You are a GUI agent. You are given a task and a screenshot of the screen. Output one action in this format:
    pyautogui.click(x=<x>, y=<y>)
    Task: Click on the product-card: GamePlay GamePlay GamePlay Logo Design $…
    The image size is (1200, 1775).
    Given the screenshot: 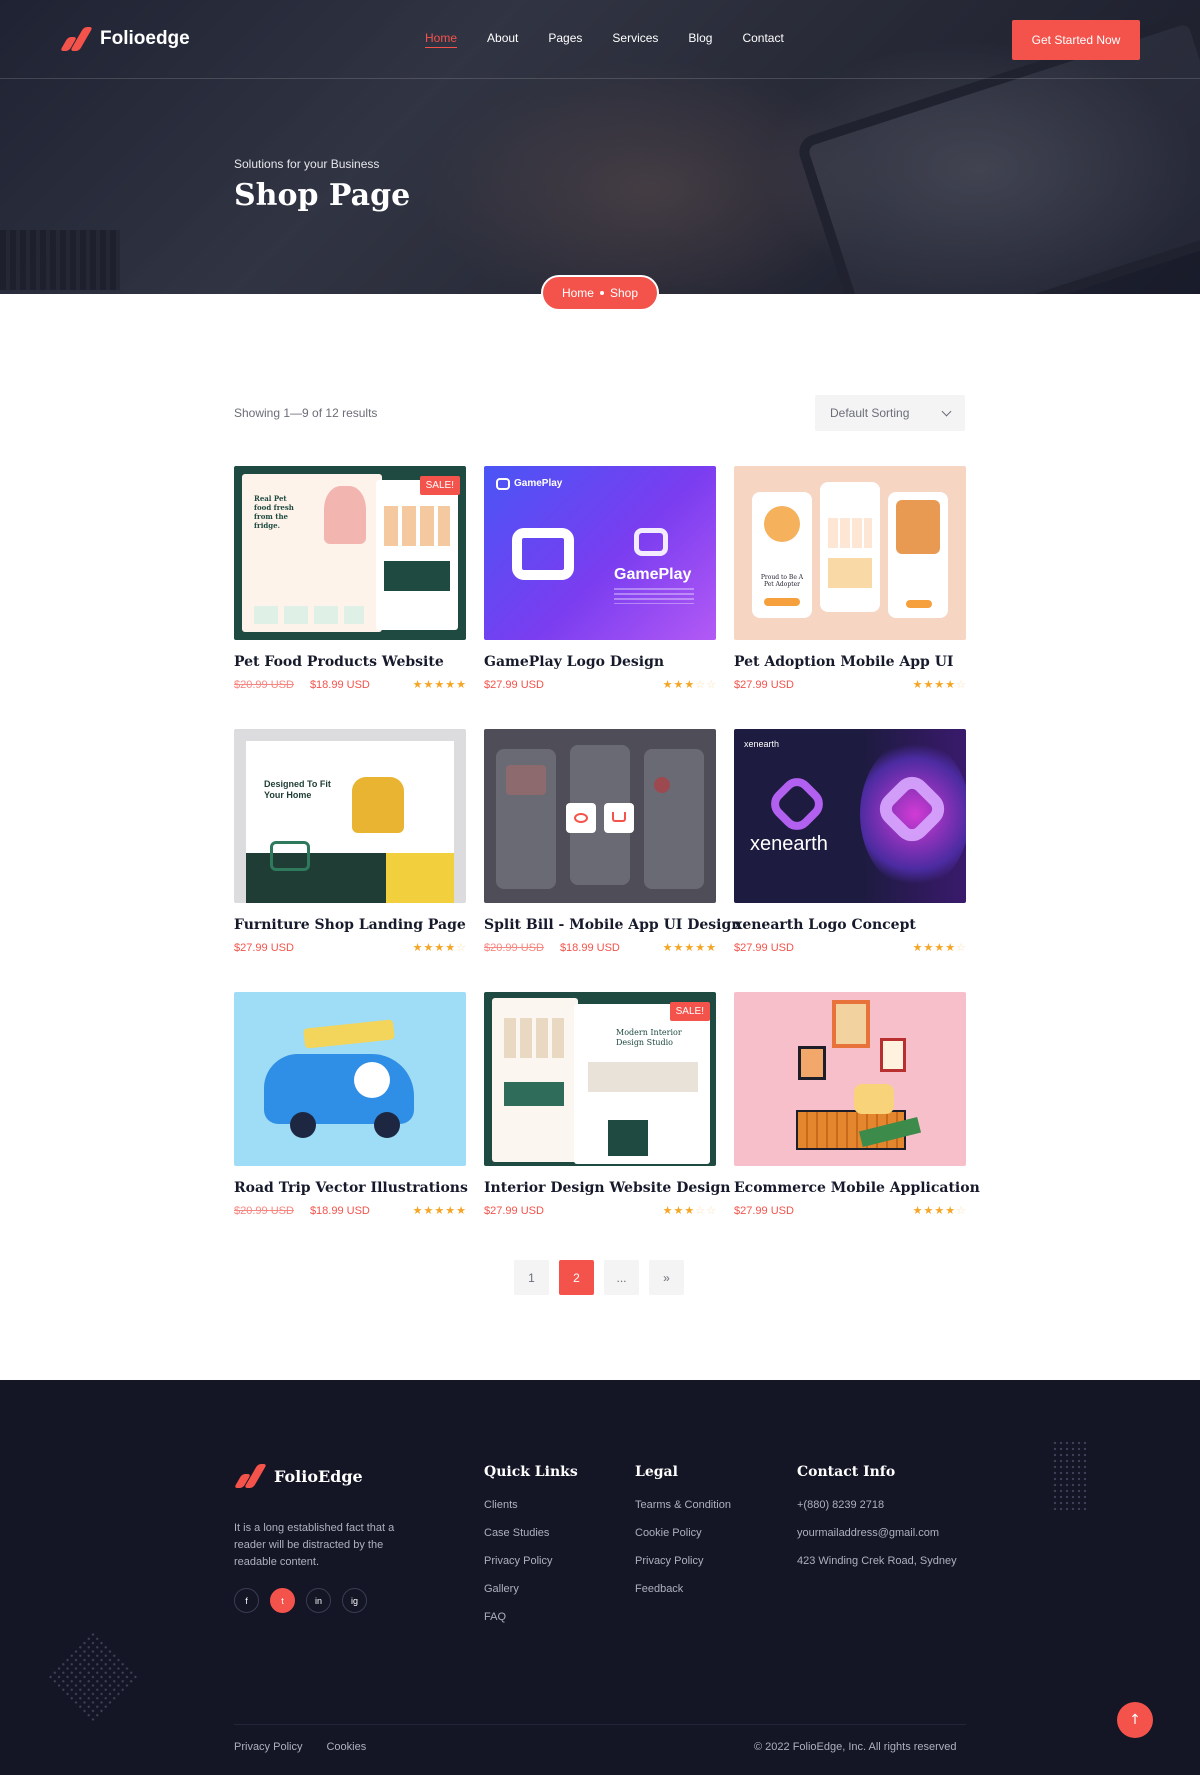 What is the action you would take?
    pyautogui.click(x=600, y=578)
    